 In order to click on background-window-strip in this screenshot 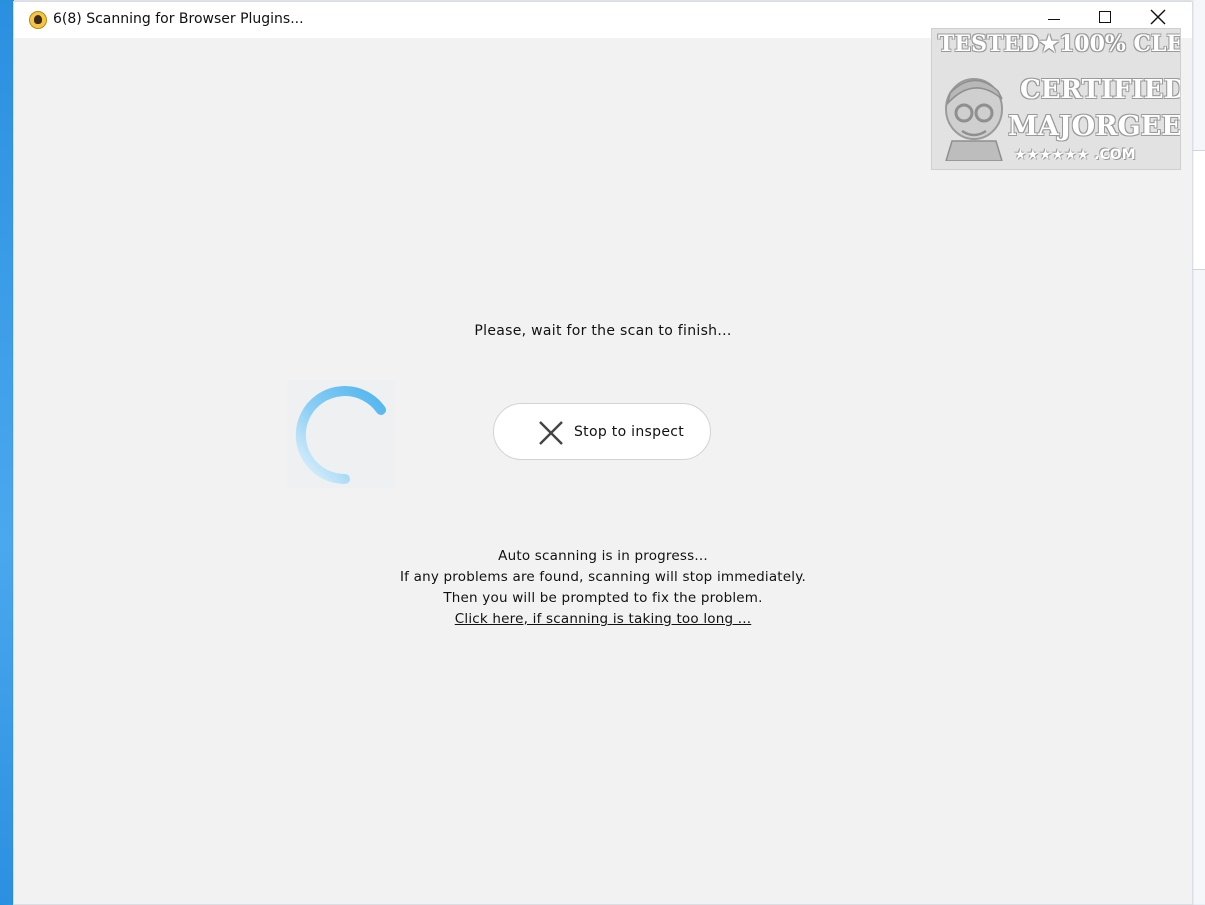, I will do `click(1198, 210)`.